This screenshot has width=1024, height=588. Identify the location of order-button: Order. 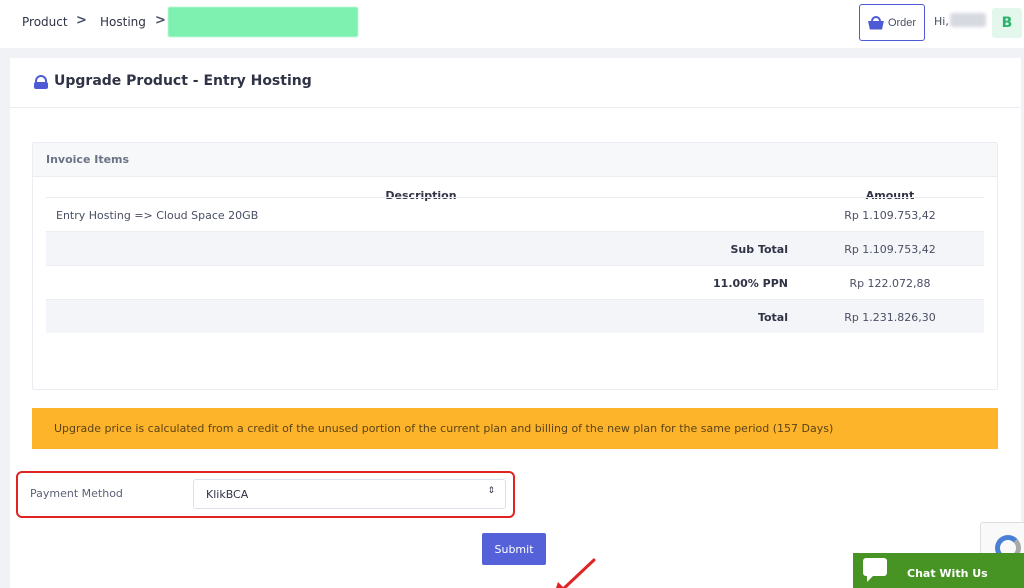
(892, 22).